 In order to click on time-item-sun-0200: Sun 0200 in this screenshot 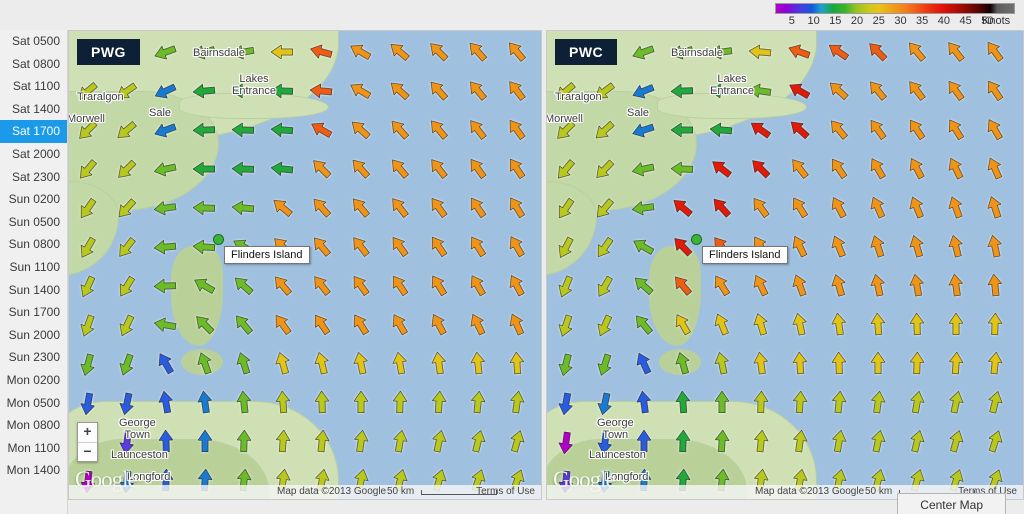, I will do `click(33, 199)`.